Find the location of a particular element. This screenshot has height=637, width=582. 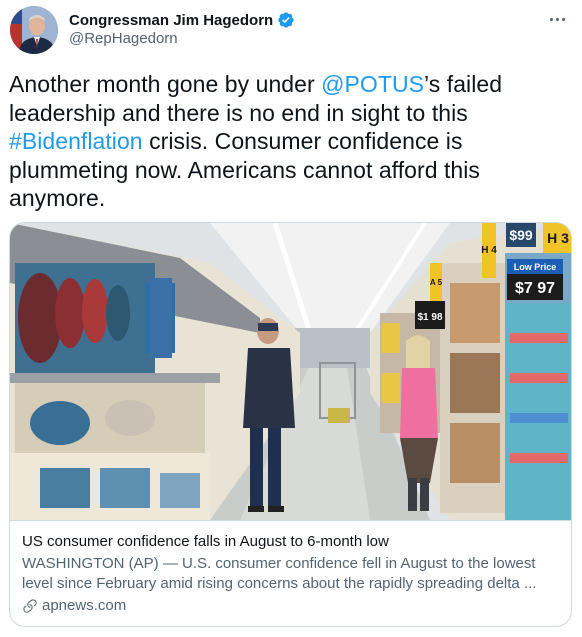

price-top: $99 is located at coordinates (521, 235).